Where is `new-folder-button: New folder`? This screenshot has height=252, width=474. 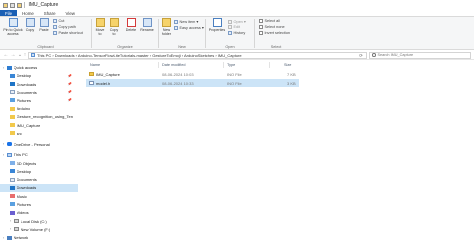
new-folder-button: New folder is located at coordinates (166, 27).